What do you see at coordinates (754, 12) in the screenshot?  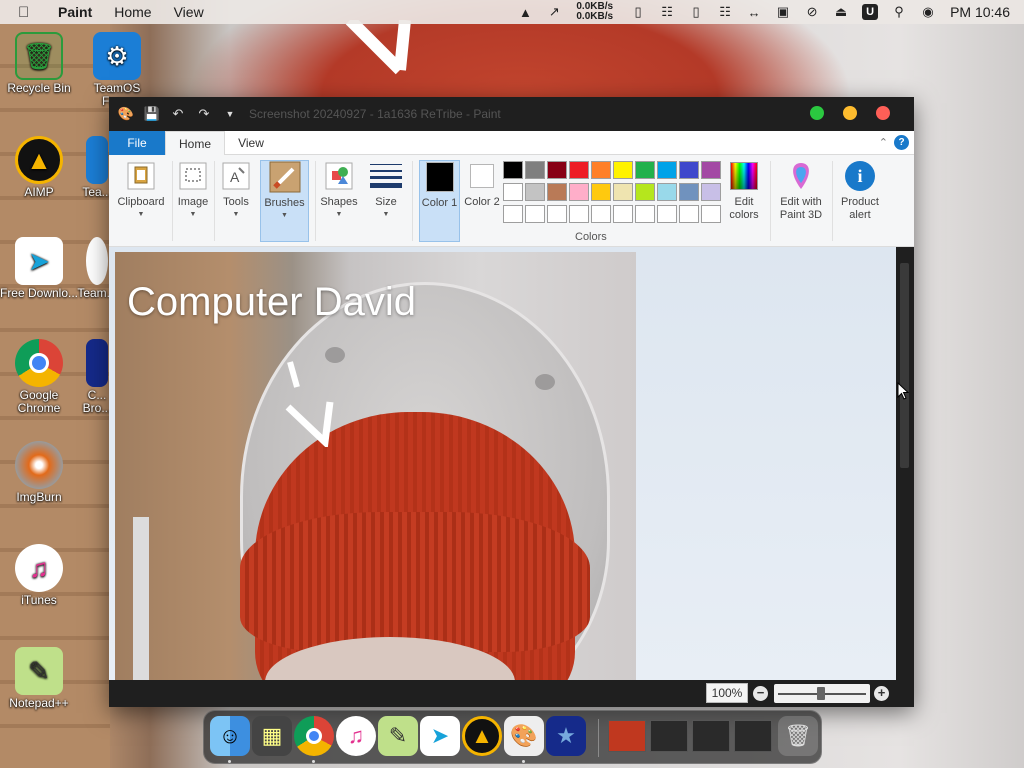 I see `code-icon: ↔` at bounding box center [754, 12].